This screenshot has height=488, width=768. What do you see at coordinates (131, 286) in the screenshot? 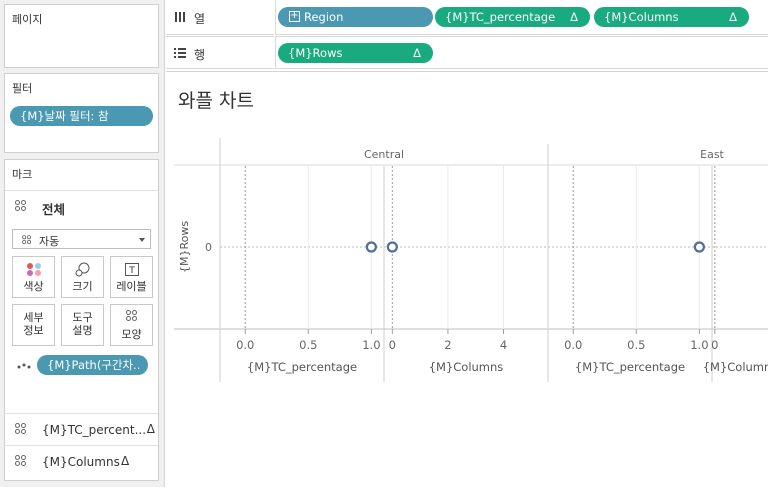
I see `label-label: 레이블` at bounding box center [131, 286].